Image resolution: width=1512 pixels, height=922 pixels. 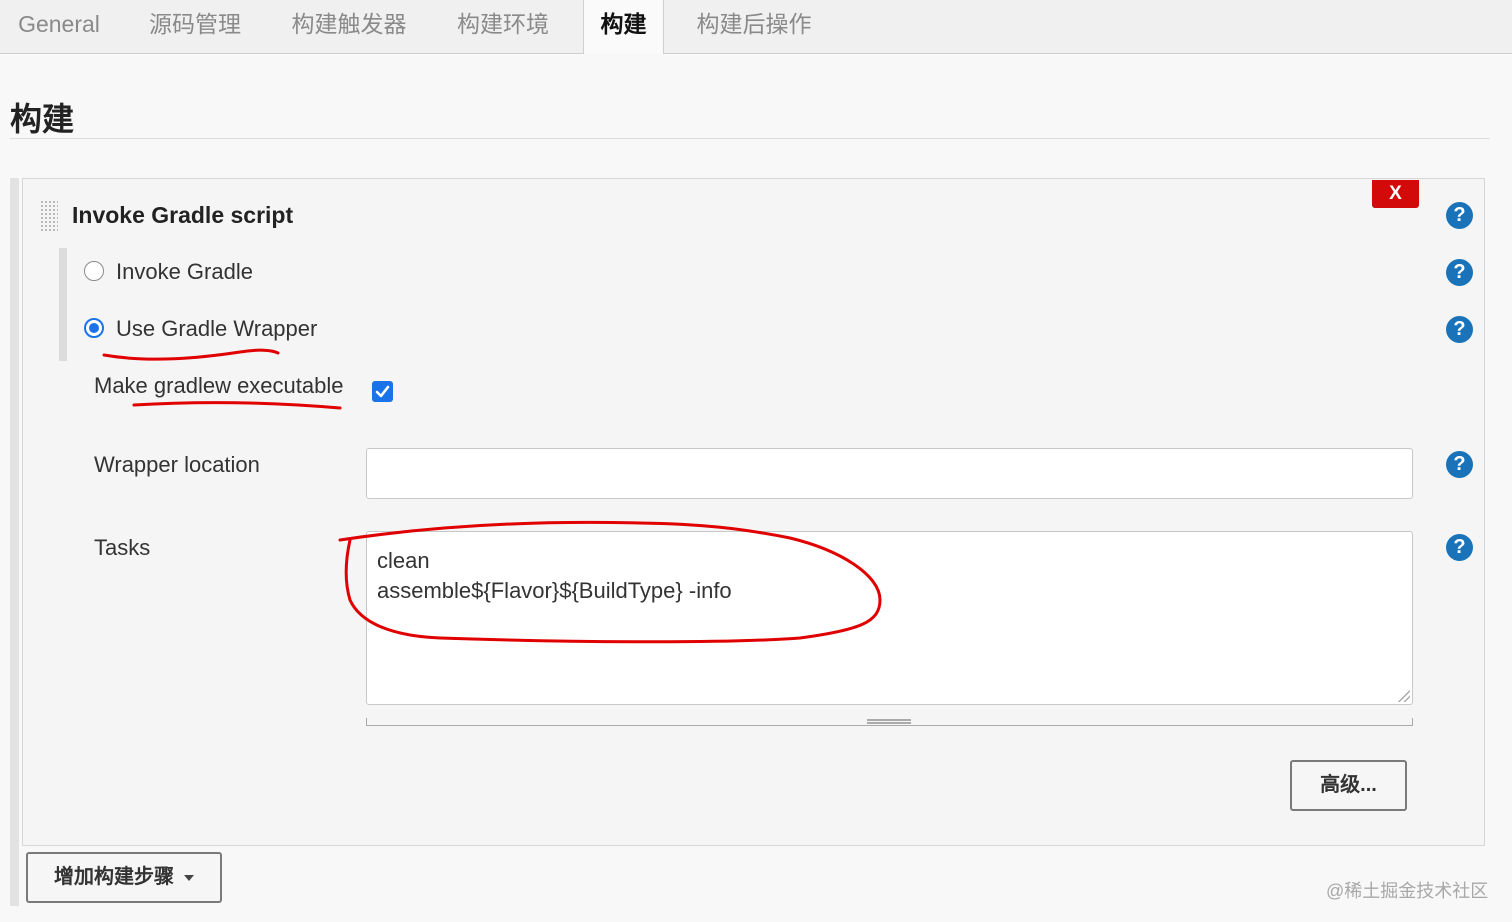 I want to click on tasks-label: Tasks, so click(x=122, y=547).